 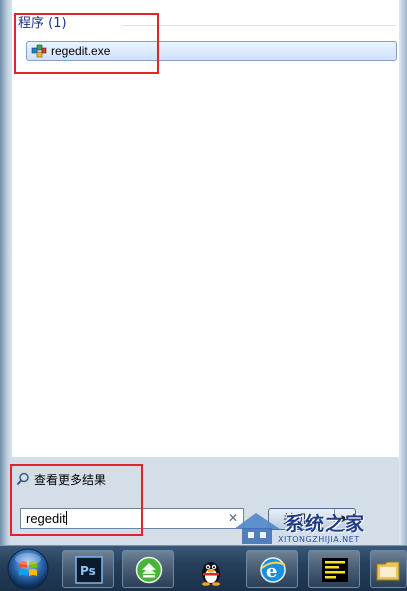 I want to click on notepad-icon, so click(x=335, y=570).